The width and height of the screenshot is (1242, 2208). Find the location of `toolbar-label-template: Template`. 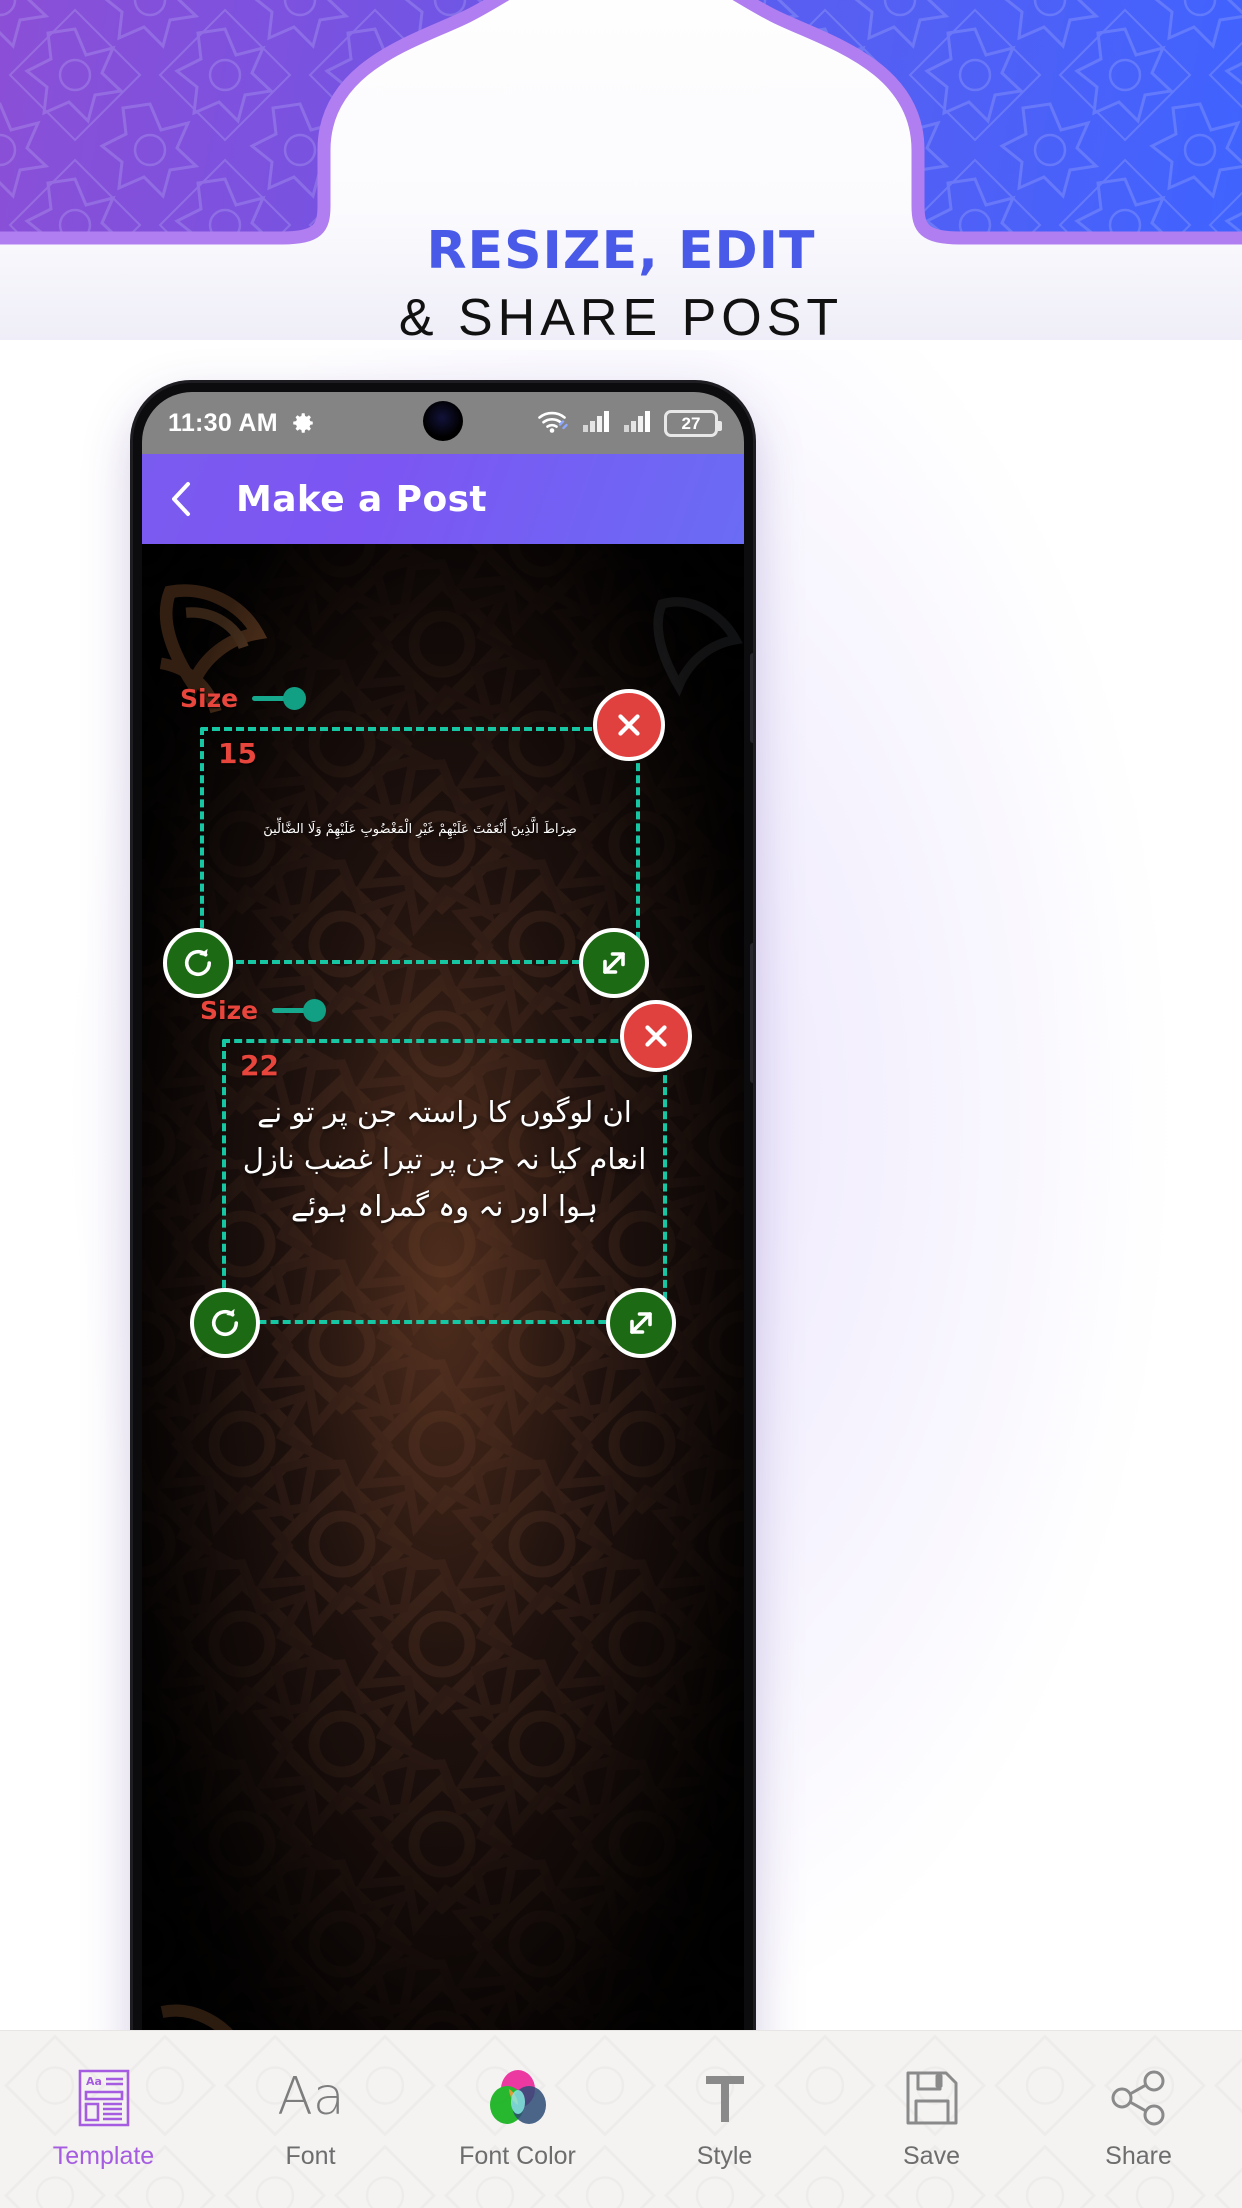

toolbar-label-template: Template is located at coordinates (103, 2156).